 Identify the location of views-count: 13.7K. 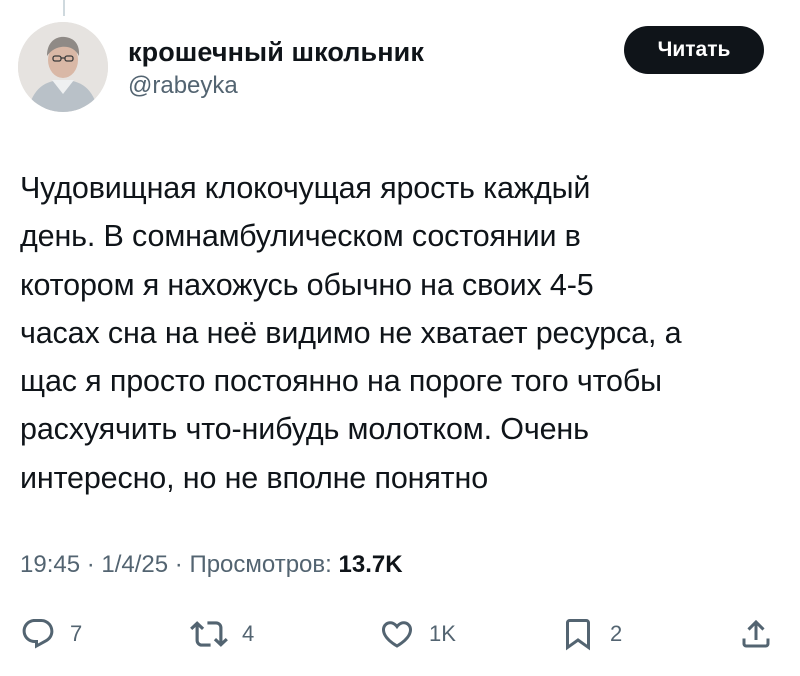
(371, 564).